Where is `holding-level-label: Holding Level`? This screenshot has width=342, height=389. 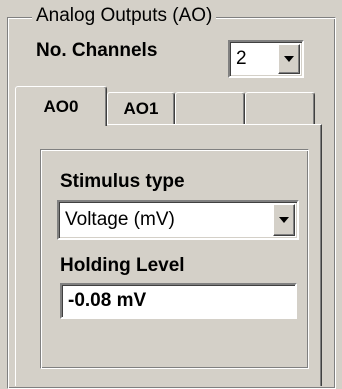 holding-level-label: Holding Level is located at coordinates (122, 265).